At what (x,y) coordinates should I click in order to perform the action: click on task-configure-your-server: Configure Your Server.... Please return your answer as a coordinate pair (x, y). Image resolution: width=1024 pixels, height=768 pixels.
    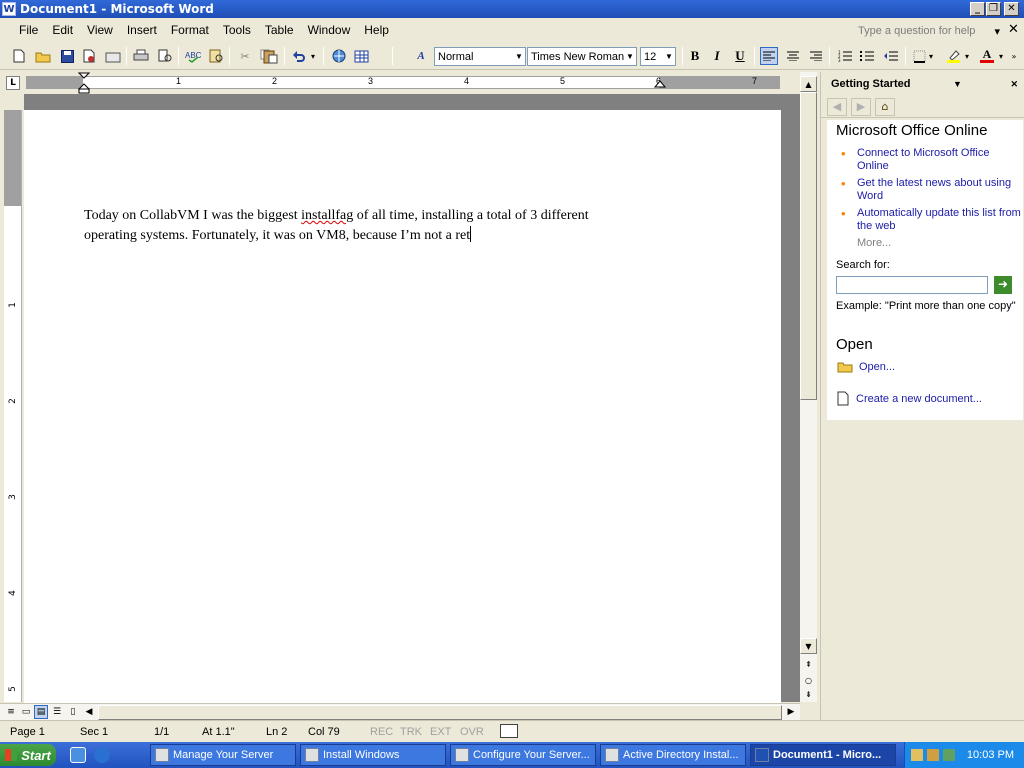
    Looking at the image, I should click on (523, 755).